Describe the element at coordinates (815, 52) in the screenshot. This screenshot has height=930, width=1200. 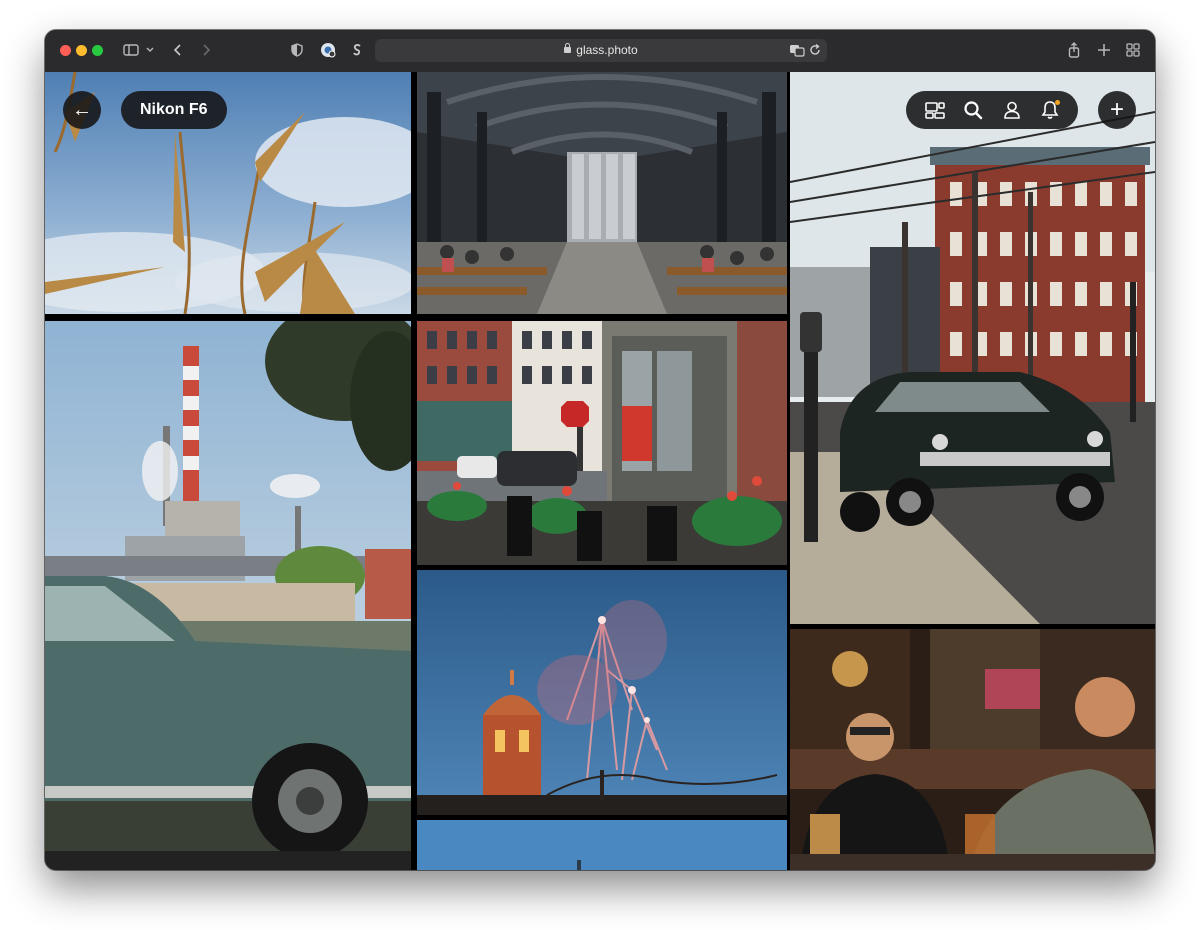
I see `reload-icon` at that location.